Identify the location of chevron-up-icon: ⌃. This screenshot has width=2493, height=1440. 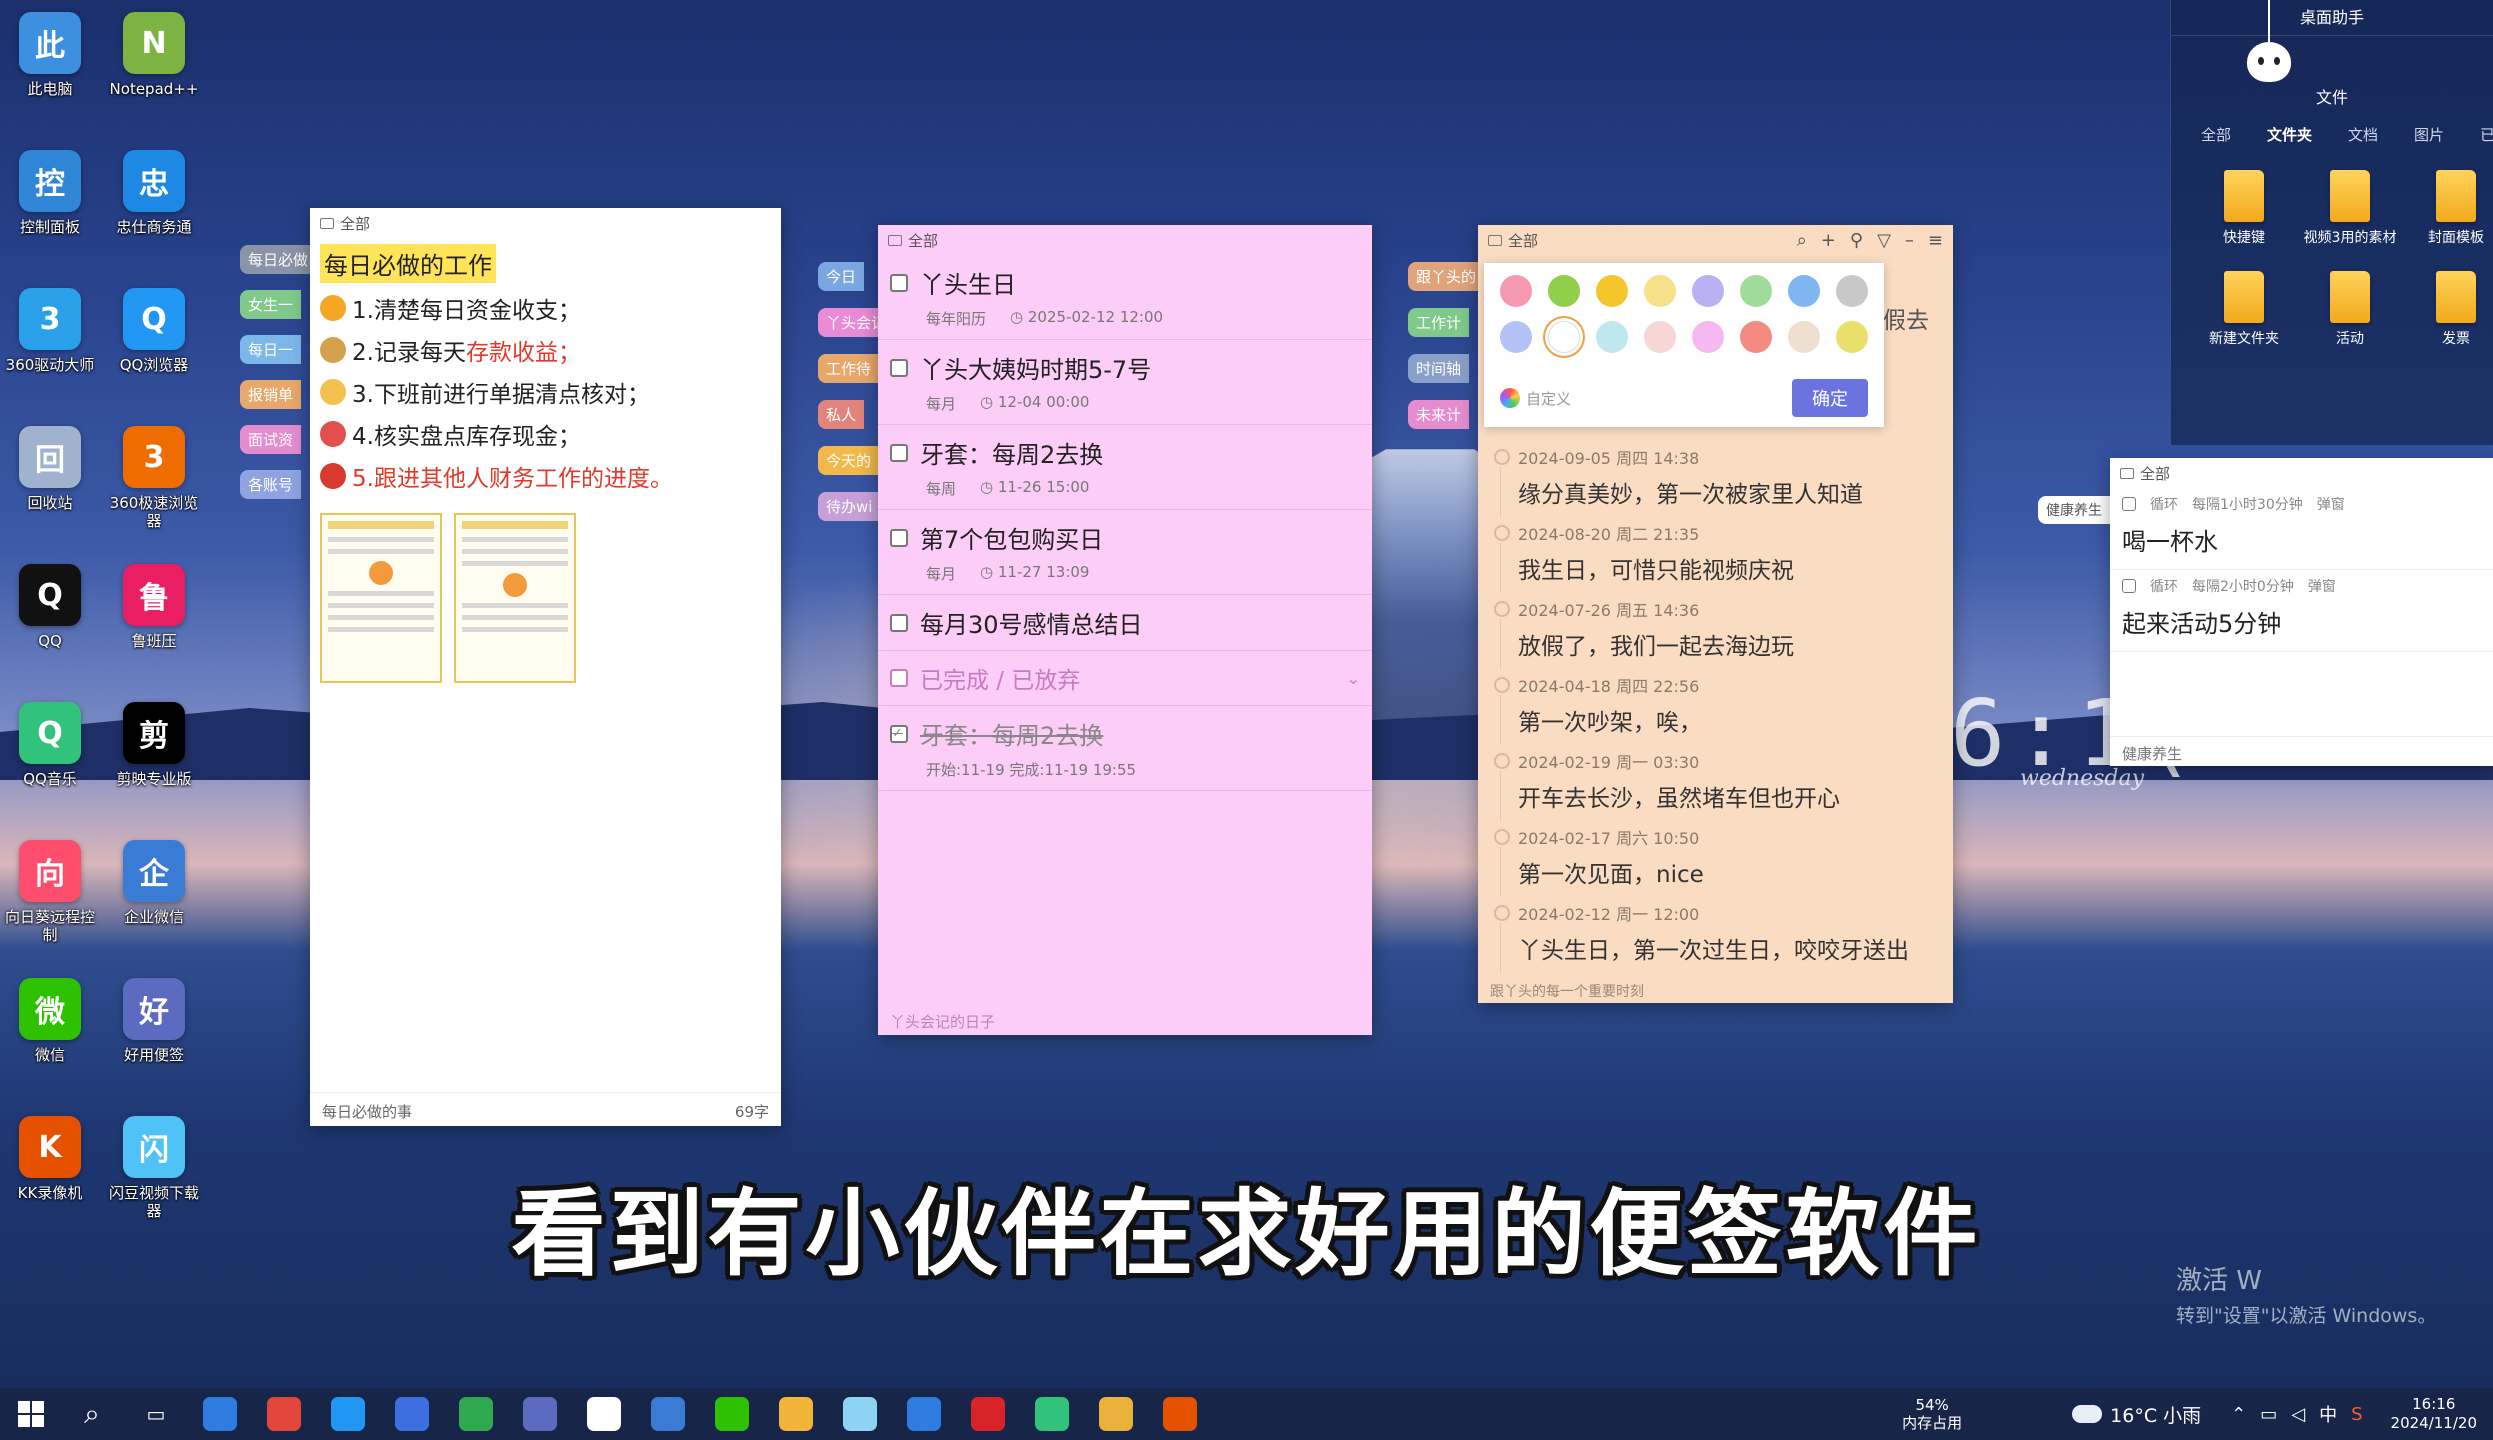
(2238, 1414).